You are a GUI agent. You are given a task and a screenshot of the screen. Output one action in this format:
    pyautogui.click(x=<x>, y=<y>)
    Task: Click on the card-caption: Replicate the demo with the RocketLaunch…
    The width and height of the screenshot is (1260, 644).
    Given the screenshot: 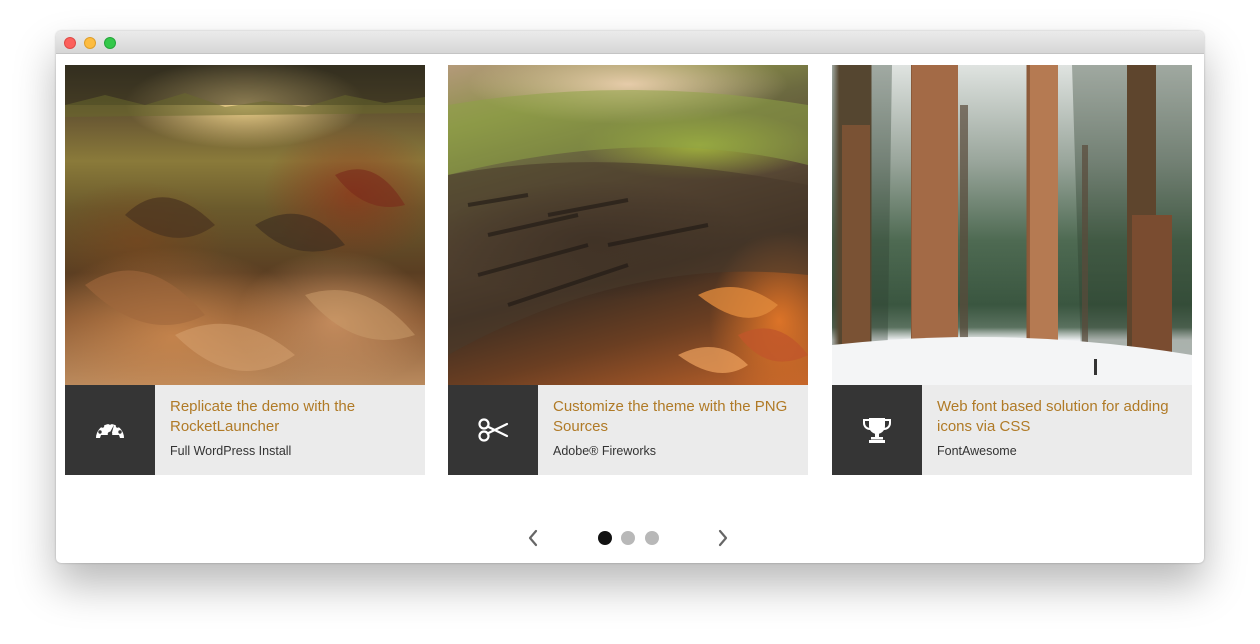 What is the action you would take?
    pyautogui.click(x=245, y=430)
    